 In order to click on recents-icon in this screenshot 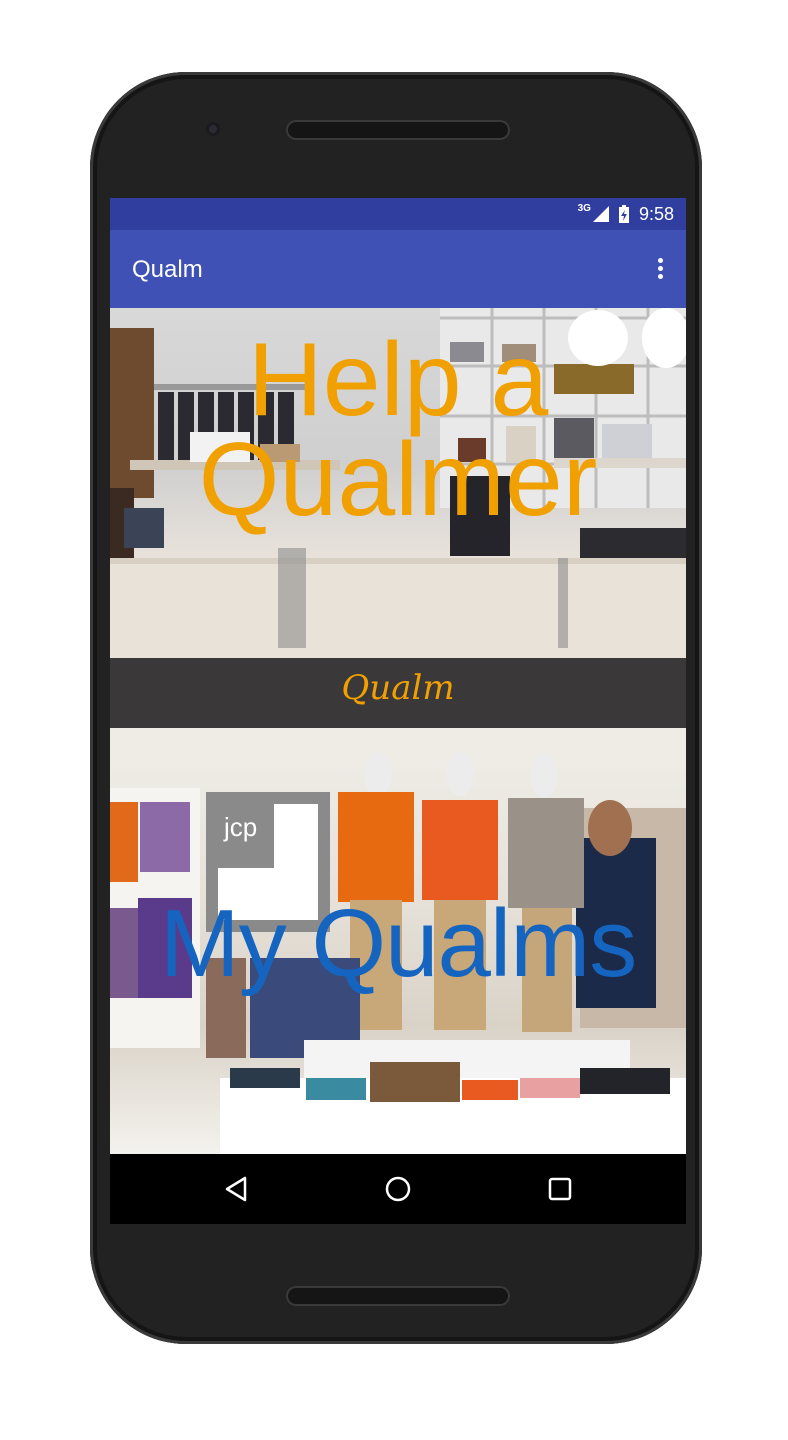, I will do `click(560, 1189)`.